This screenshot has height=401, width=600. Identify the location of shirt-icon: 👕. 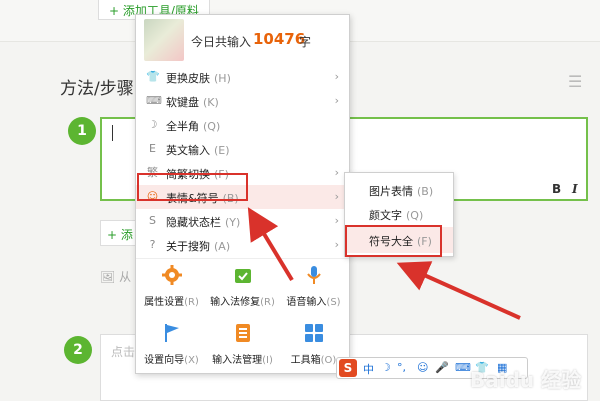
(153, 76).